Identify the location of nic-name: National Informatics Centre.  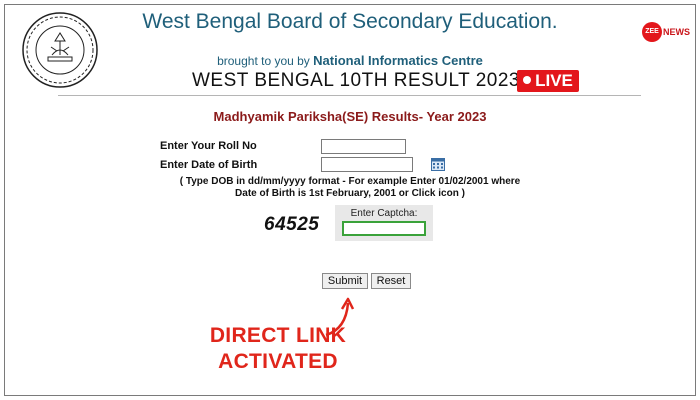
(398, 60).